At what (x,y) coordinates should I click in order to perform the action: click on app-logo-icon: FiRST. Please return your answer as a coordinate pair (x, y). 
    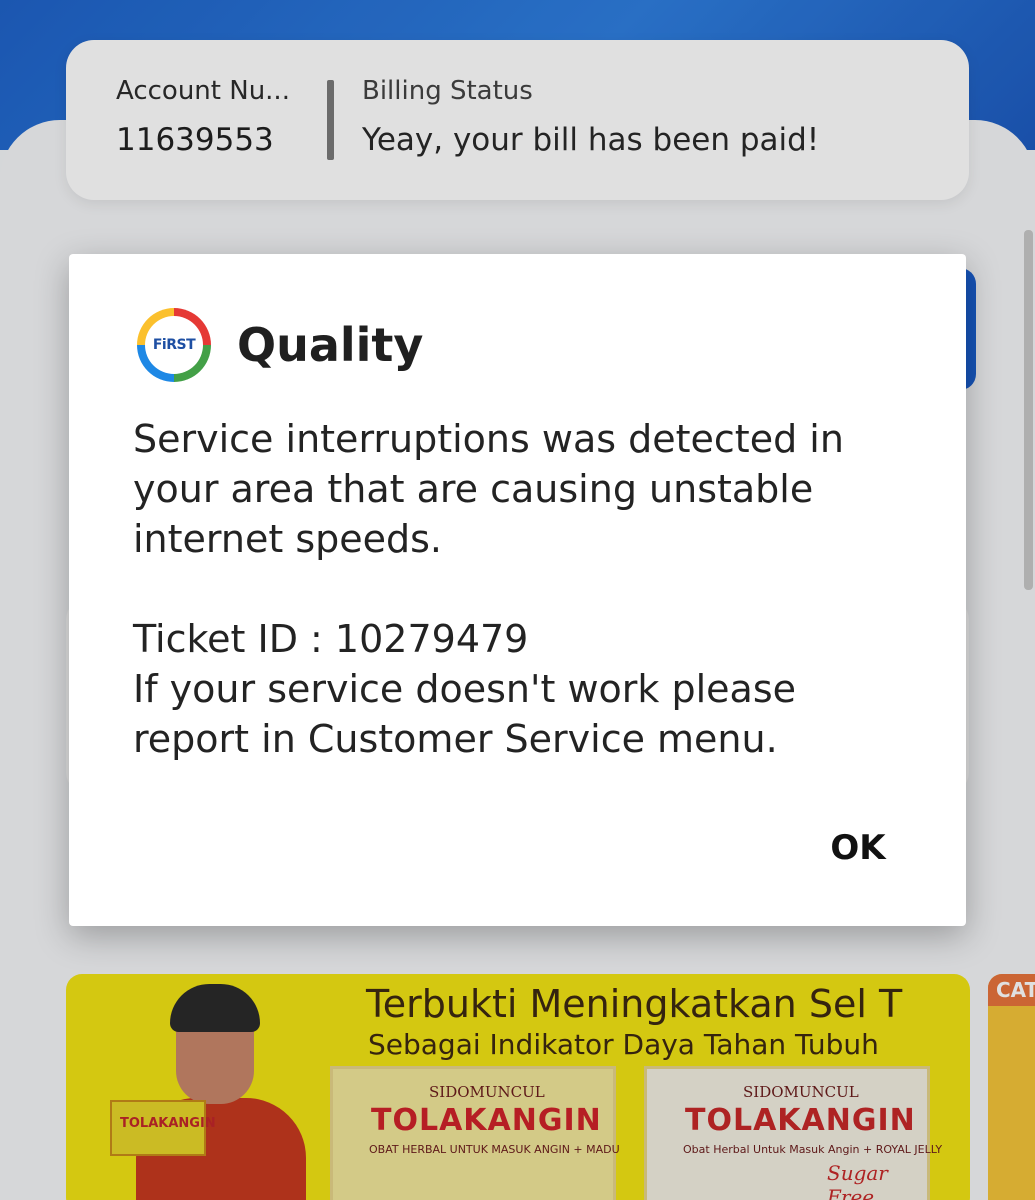
    Looking at the image, I should click on (174, 345).